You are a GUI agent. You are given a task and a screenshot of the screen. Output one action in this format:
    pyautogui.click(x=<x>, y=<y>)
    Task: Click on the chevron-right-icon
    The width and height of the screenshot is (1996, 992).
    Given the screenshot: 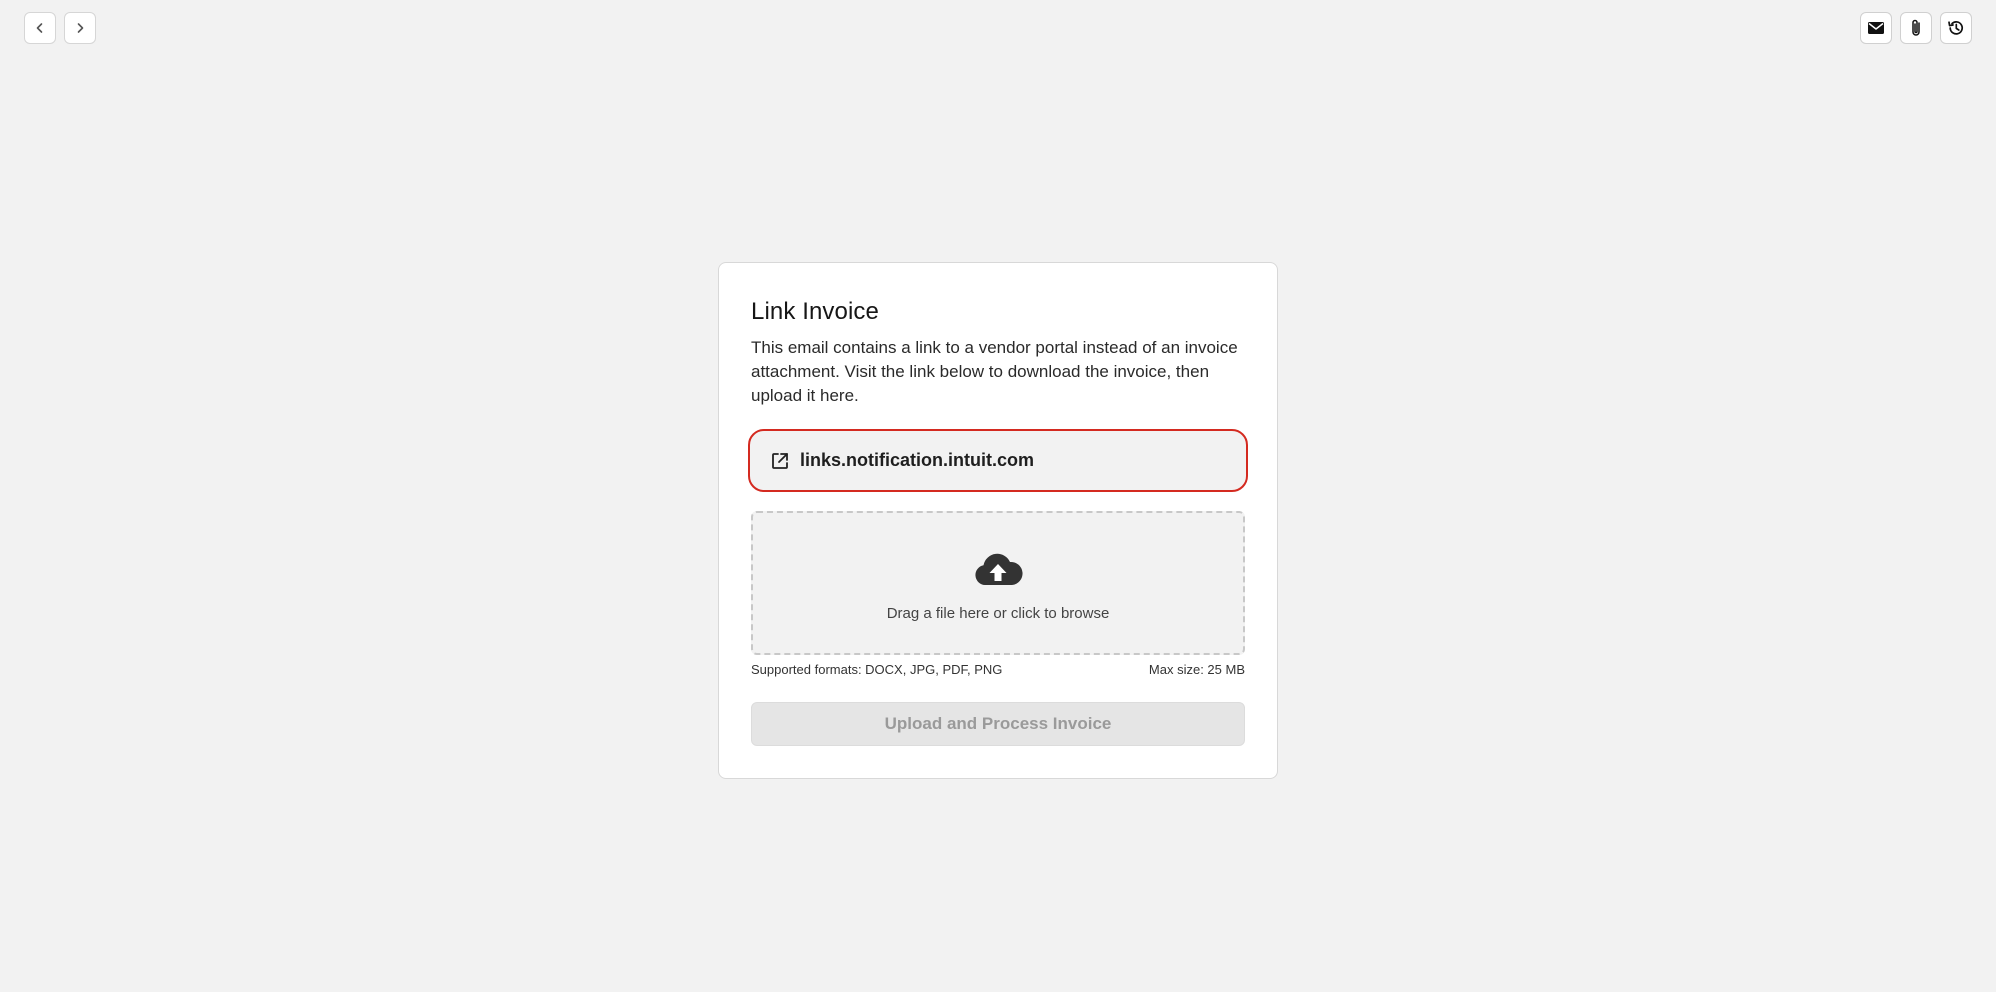 What is the action you would take?
    pyautogui.click(x=80, y=28)
    